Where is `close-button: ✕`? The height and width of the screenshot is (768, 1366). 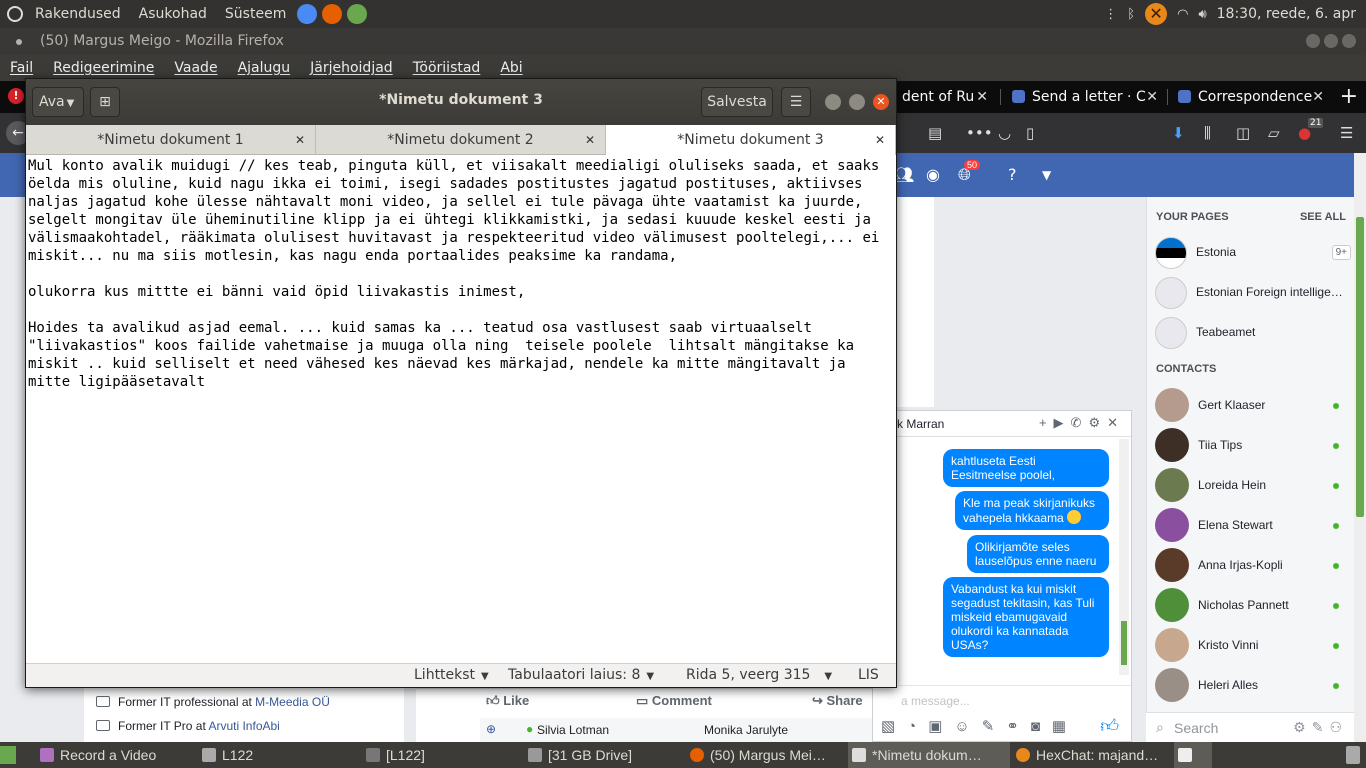 close-button: ✕ is located at coordinates (881, 102).